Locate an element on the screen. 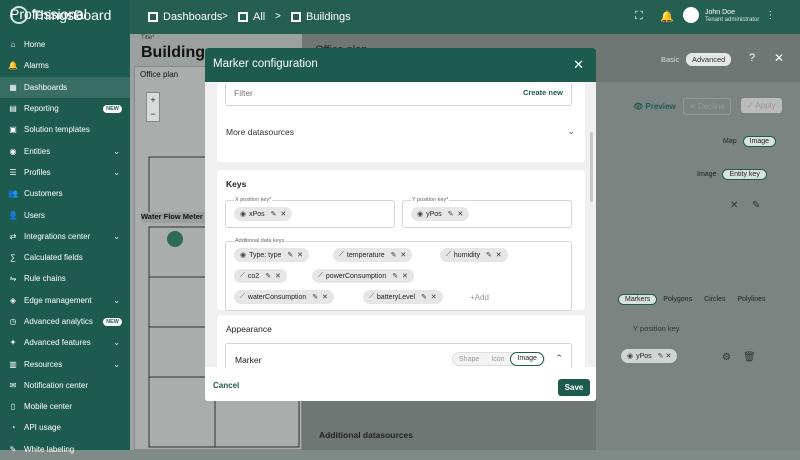 The image size is (800, 460). sidebar-item-white-labeling: ✎ White labeling is located at coordinates (65, 449).